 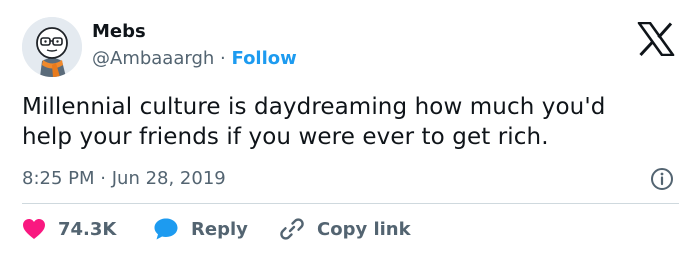 I want to click on author-handle-row: @Ambaaargh · Follow, so click(x=194, y=59).